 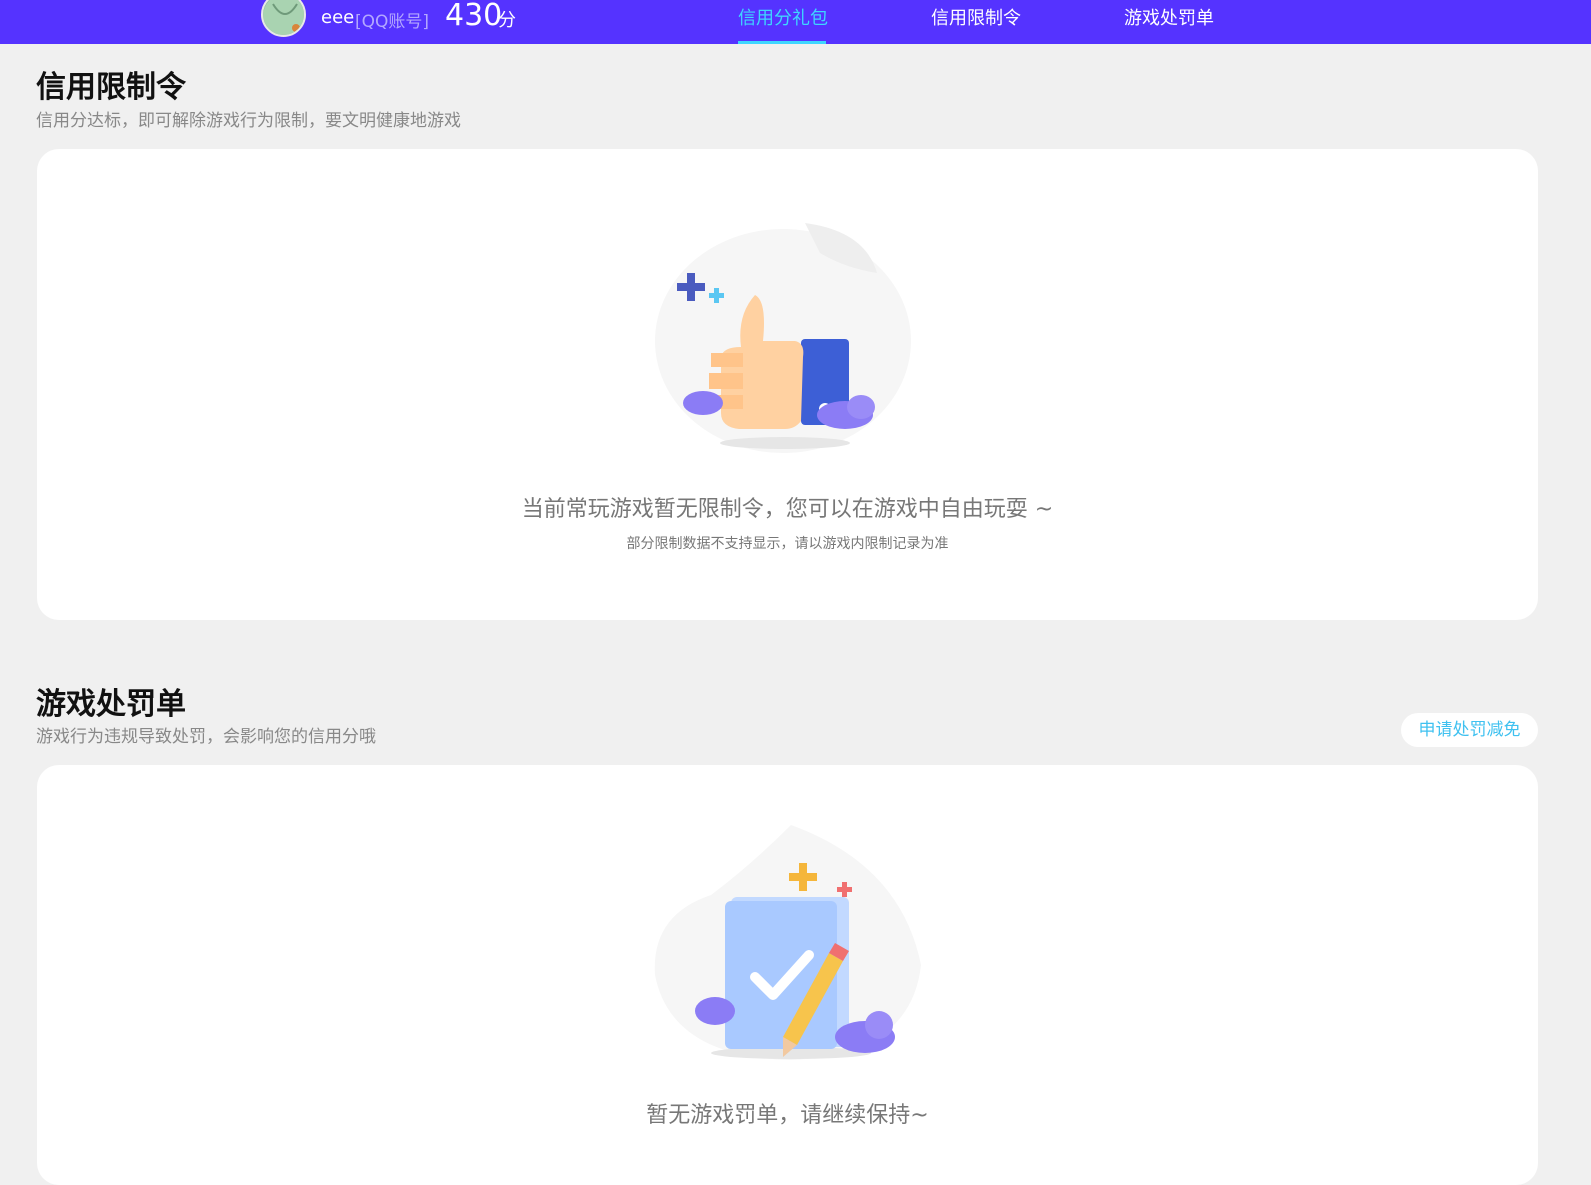 I want to click on thumbs-up-icon, so click(x=783, y=338).